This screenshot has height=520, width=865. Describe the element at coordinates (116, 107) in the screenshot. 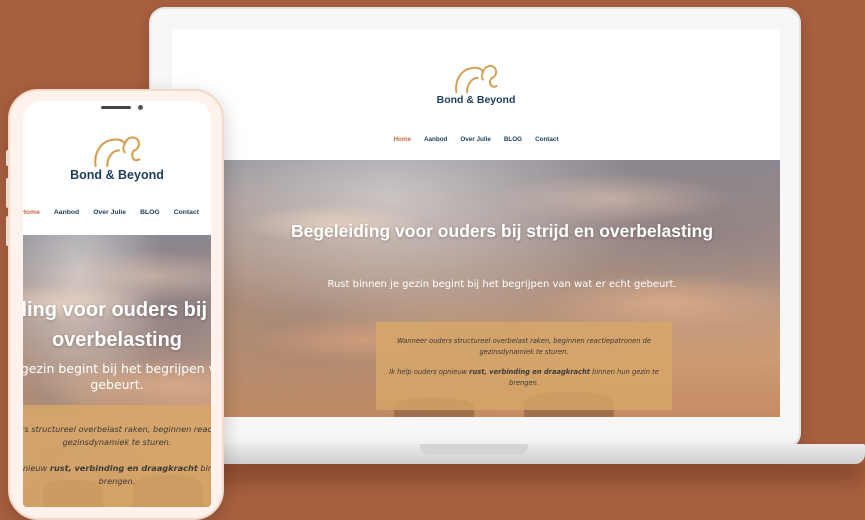

I see `phone-speaker` at that location.